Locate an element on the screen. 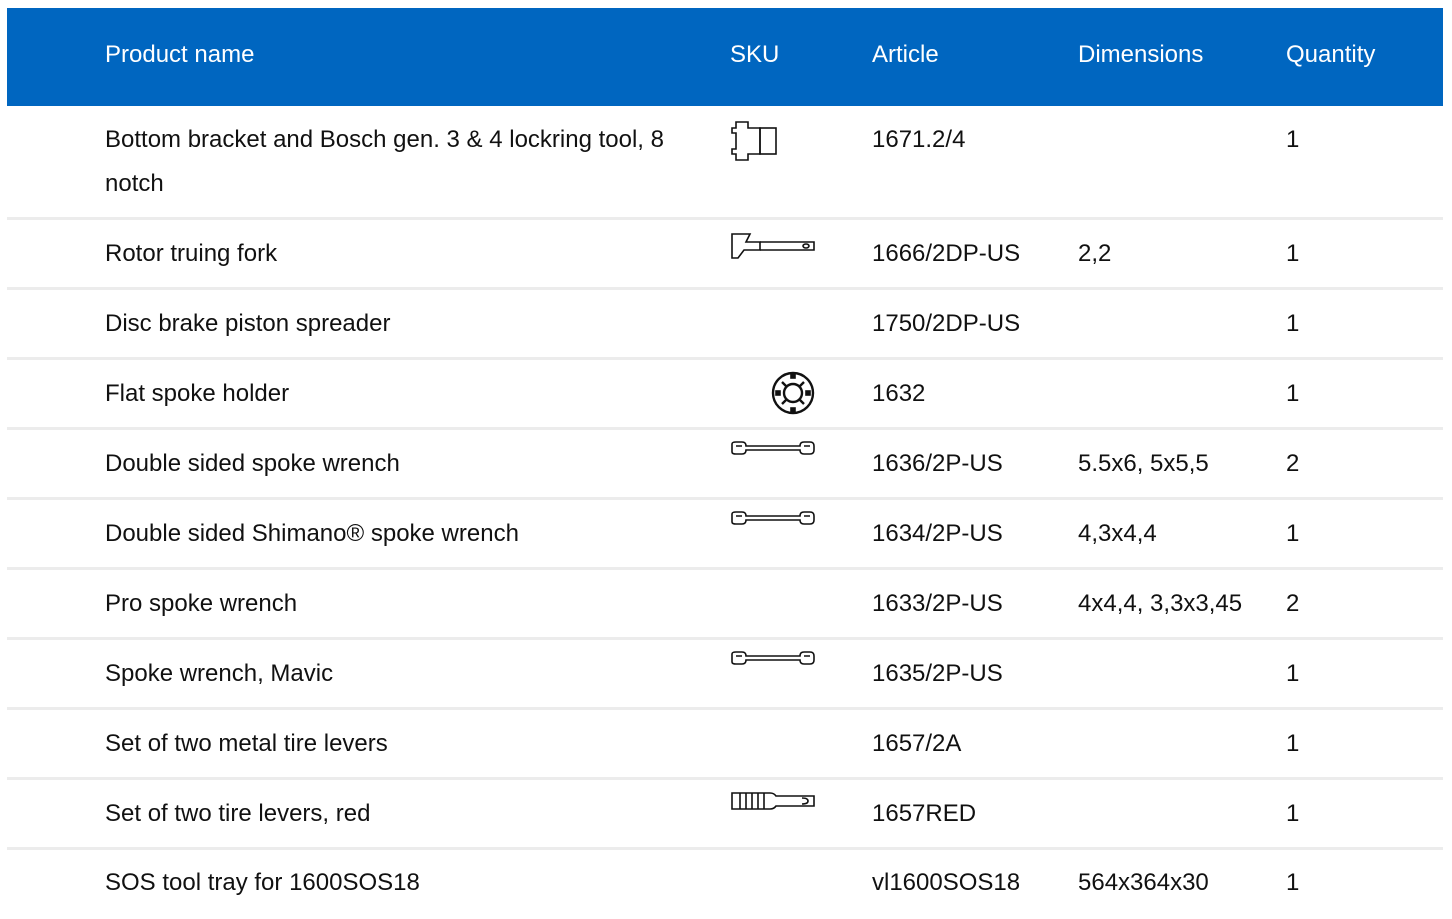 This screenshot has height=919, width=1452. product-name: Double sided spoke wrench is located at coordinates (252, 464).